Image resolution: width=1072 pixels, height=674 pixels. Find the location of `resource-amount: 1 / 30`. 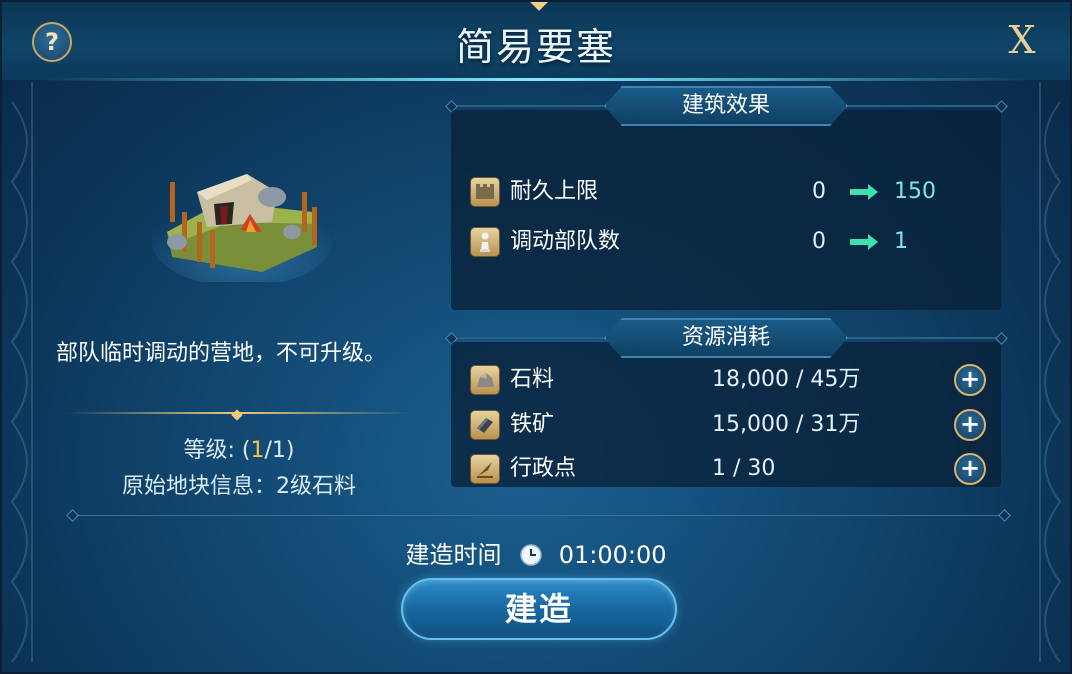

resource-amount: 1 / 30 is located at coordinates (744, 468).